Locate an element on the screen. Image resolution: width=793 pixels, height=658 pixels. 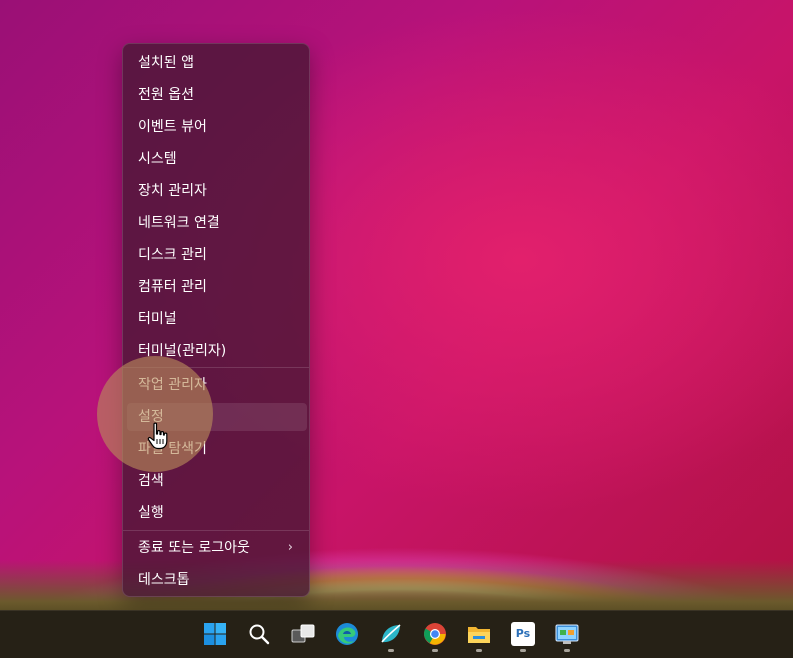
menu-item-run: 실행 is located at coordinates (217, 513).